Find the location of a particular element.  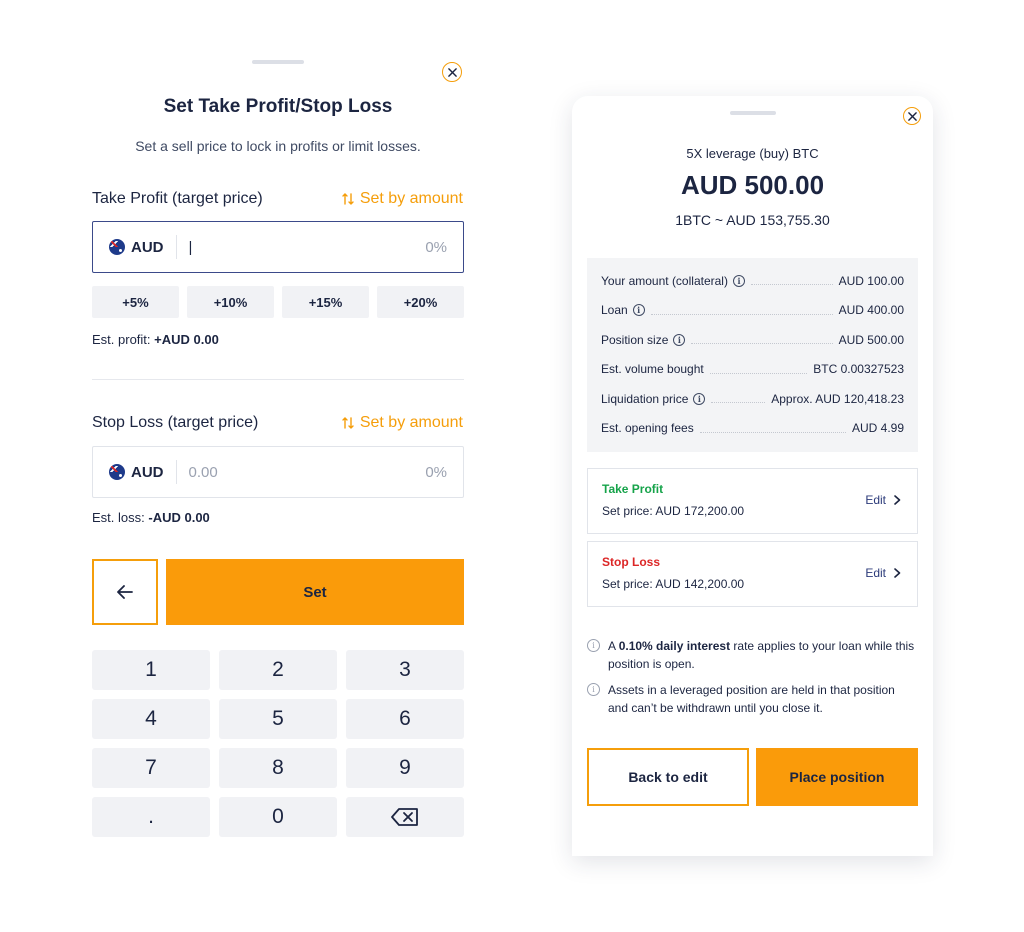

summary-value: AUD 100.00 is located at coordinates (871, 280).